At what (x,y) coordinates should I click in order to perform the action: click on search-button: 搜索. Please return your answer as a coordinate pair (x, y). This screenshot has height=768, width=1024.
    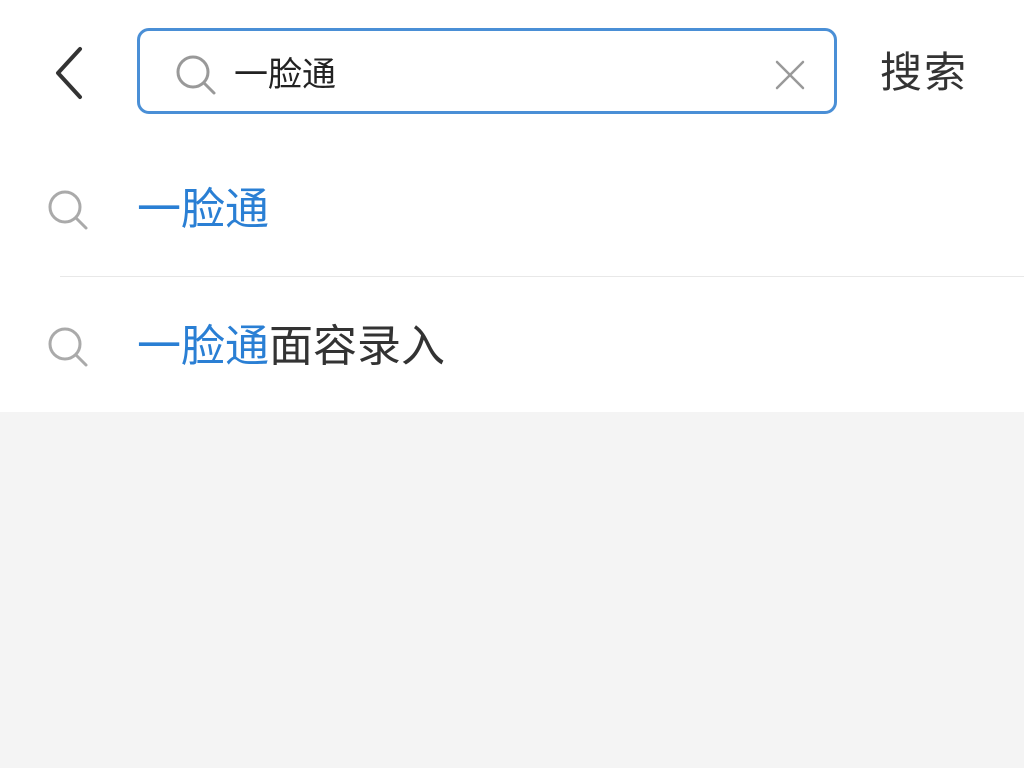
    Looking at the image, I should click on (924, 73).